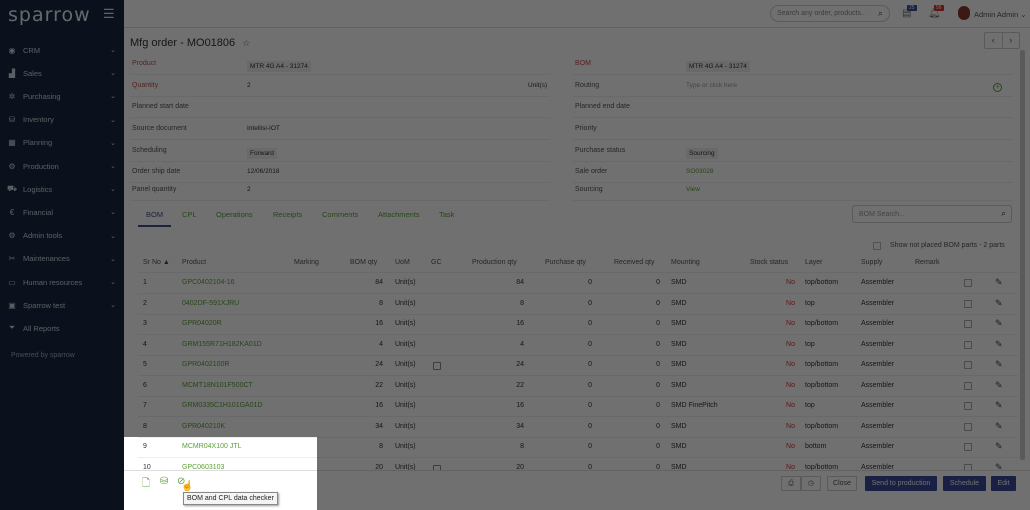 The width and height of the screenshot is (1030, 510). Describe the element at coordinates (814, 262) in the screenshot. I see `column-header-layer: Layer` at that location.